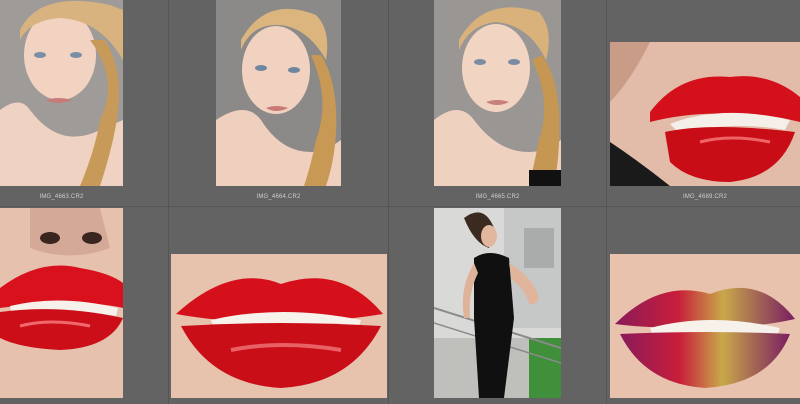  I want to click on filename-label: IMG_4665.CR2, so click(497, 197).